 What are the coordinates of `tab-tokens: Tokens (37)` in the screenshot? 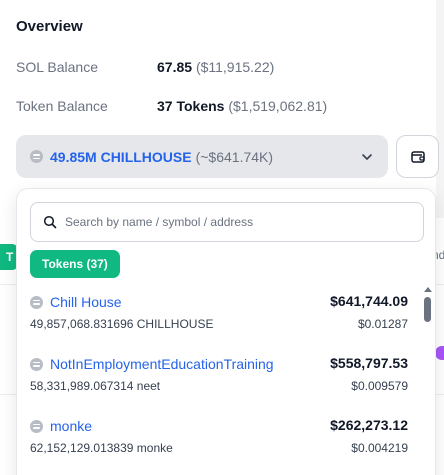 It's located at (75, 264).